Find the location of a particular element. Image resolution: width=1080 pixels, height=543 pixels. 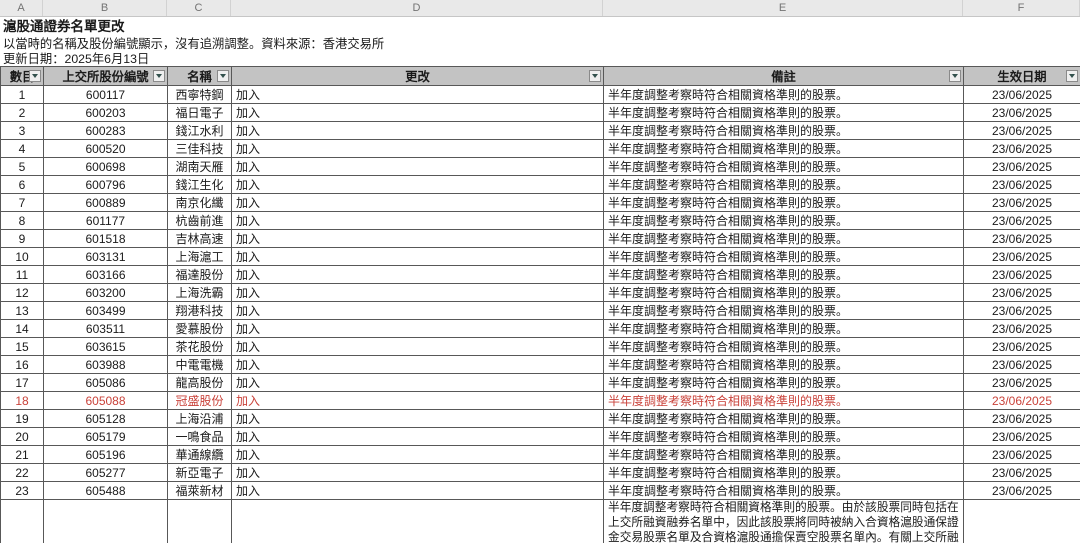

header-sse-code: 上交所股份編號 is located at coordinates (105, 76).